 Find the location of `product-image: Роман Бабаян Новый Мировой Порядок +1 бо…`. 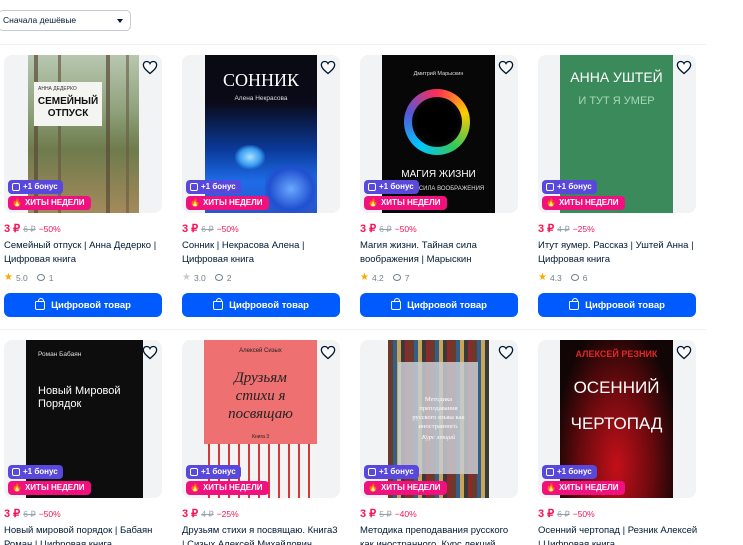

product-image: Роман Бабаян Новый Мировой Порядок +1 бо… is located at coordinates (83, 419).